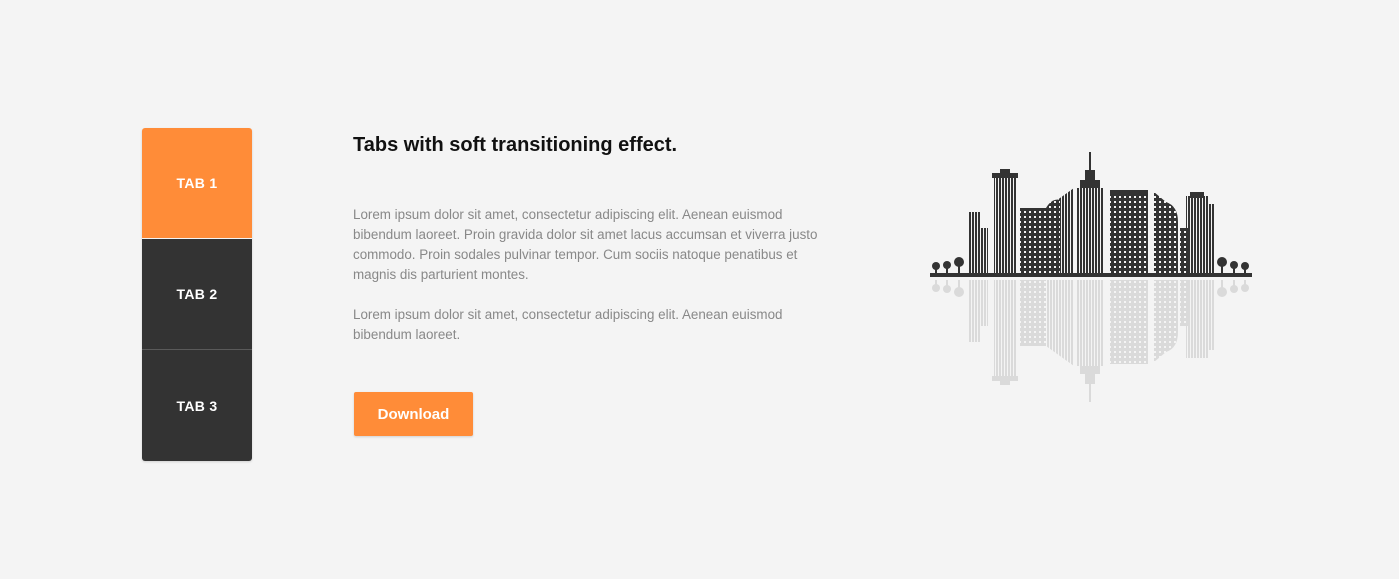 This screenshot has height=579, width=1399. Describe the element at coordinates (413, 414) in the screenshot. I see `download-button: Download` at that location.